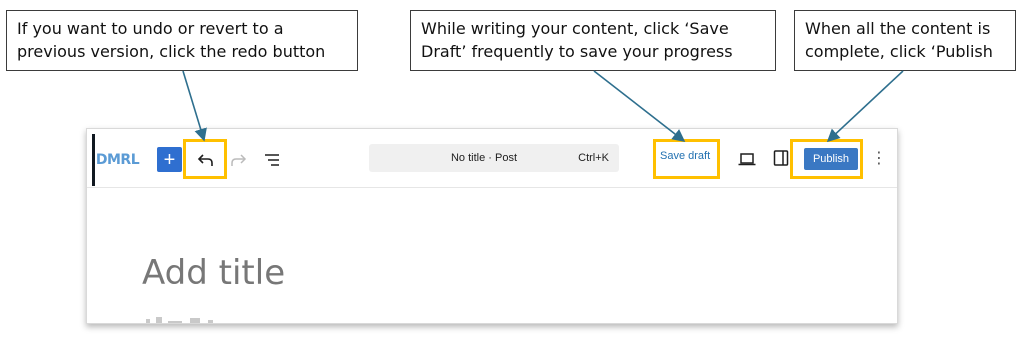  Describe the element at coordinates (879, 159) in the screenshot. I see `options-menu-button: ⋮` at that location.